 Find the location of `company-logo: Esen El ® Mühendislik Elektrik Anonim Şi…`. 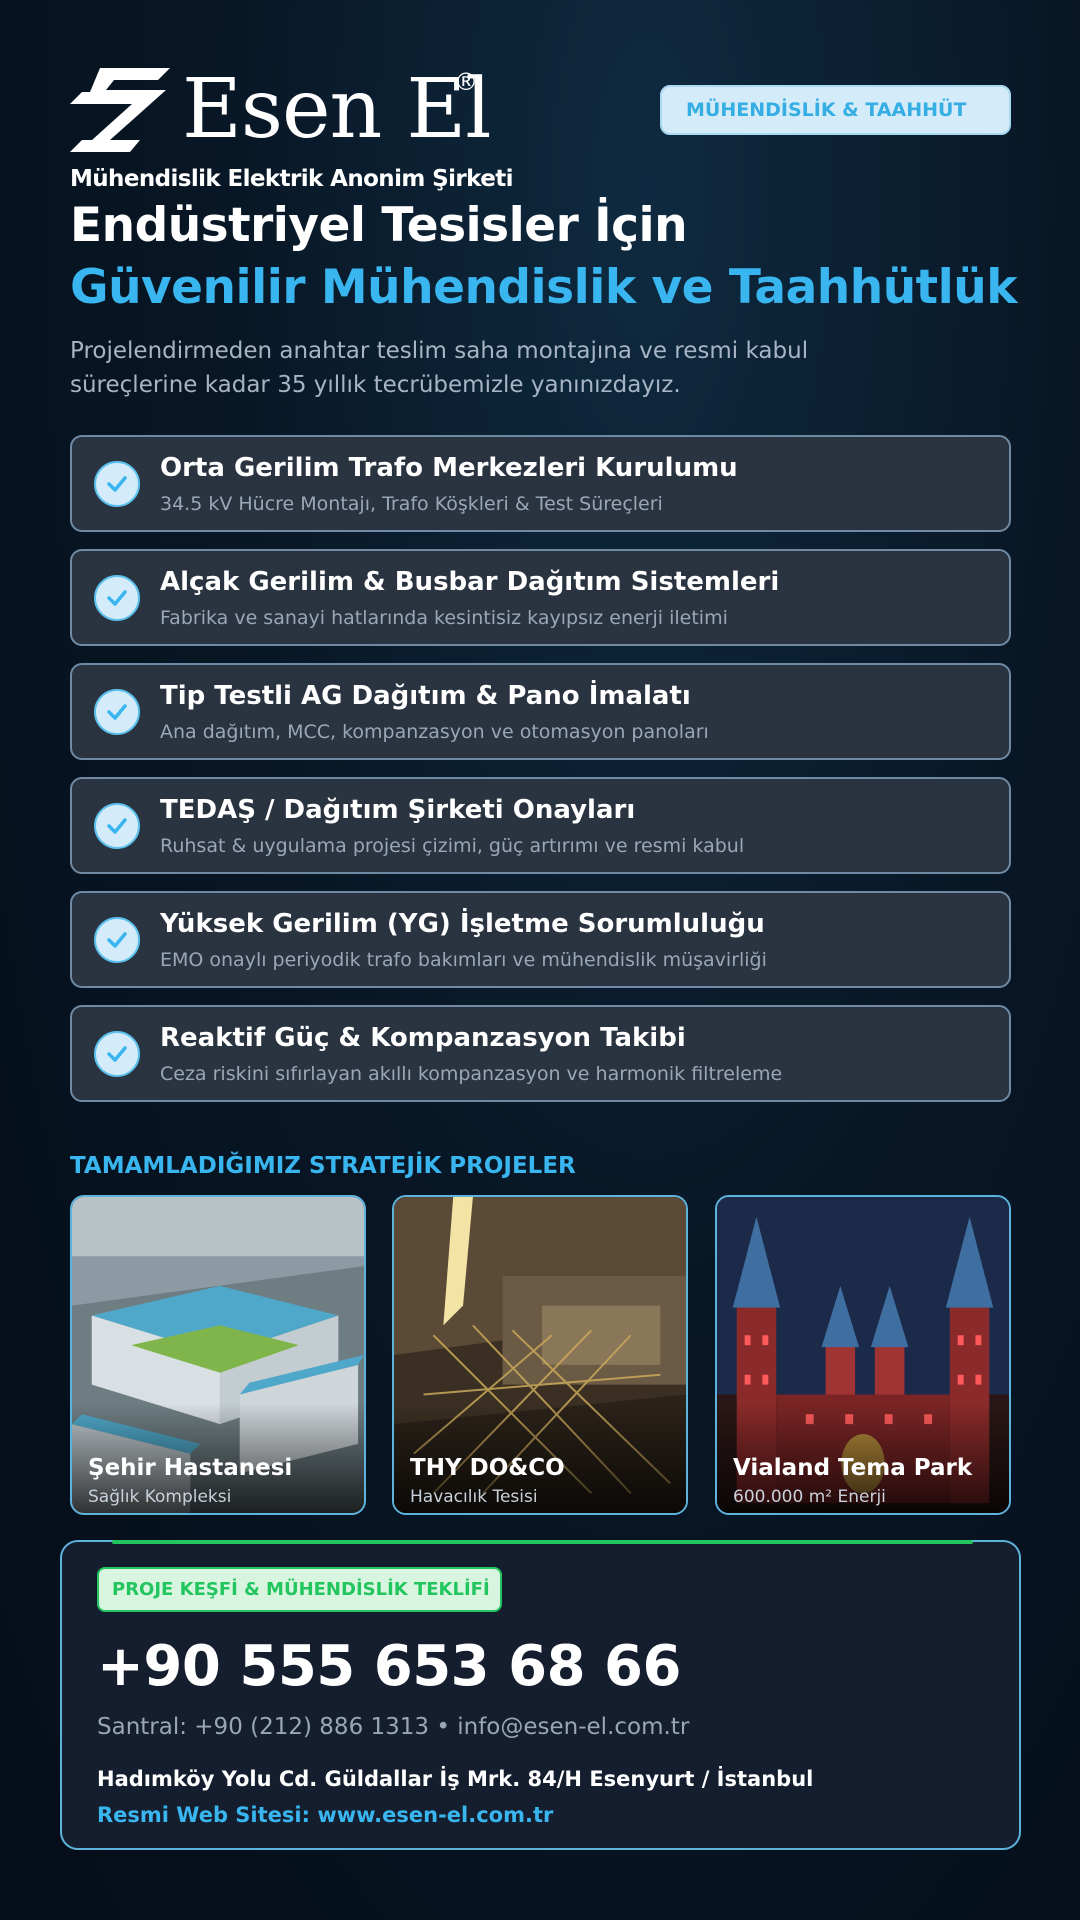

company-logo: Esen El ® Mühendislik Elektrik Anonim Şi… is located at coordinates (291, 131).